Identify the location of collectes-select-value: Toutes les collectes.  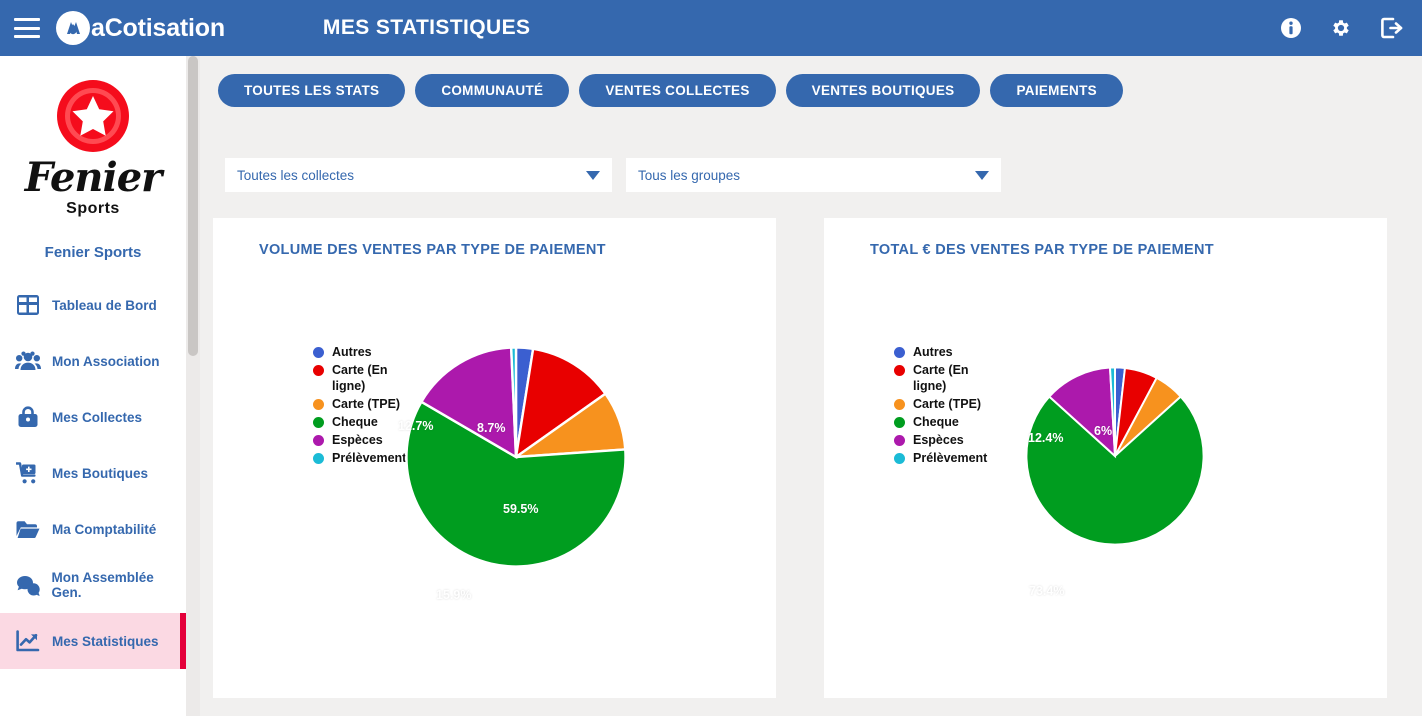
(296, 175).